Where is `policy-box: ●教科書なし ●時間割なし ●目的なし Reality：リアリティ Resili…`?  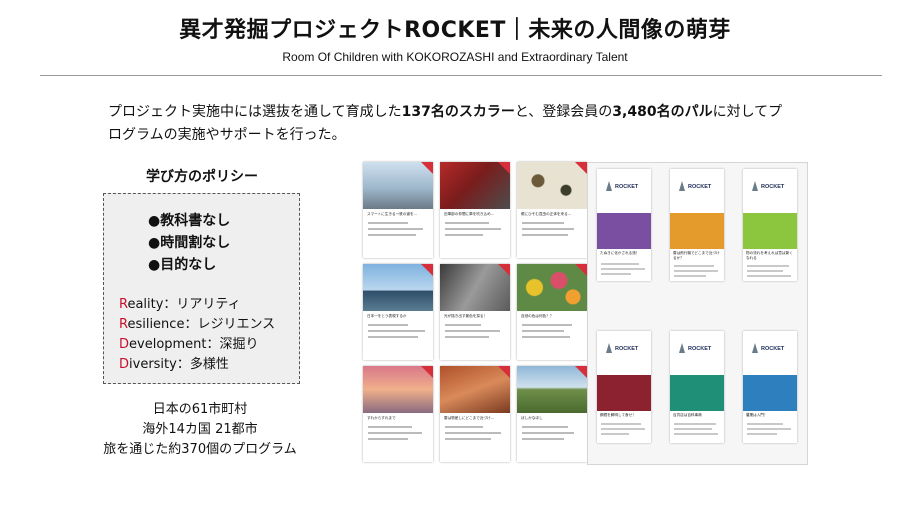
policy-box: ●教科書なし ●時間割なし ●目的なし Reality：リアリティ Resili… is located at coordinates (201, 288).